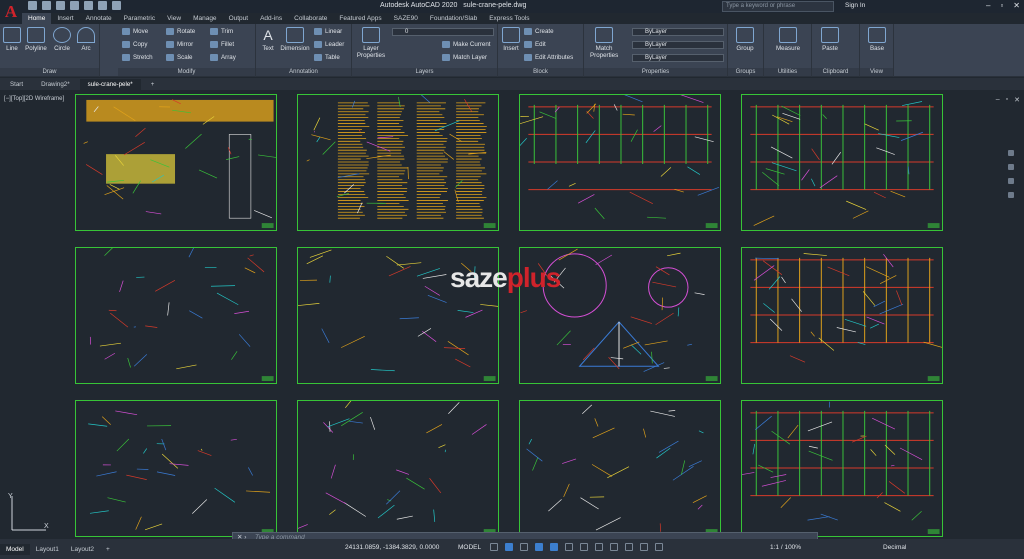 Image resolution: width=1024 pixels, height=559 pixels. What do you see at coordinates (15, 549) in the screenshot?
I see `layout-tab-model: Model` at bounding box center [15, 549].